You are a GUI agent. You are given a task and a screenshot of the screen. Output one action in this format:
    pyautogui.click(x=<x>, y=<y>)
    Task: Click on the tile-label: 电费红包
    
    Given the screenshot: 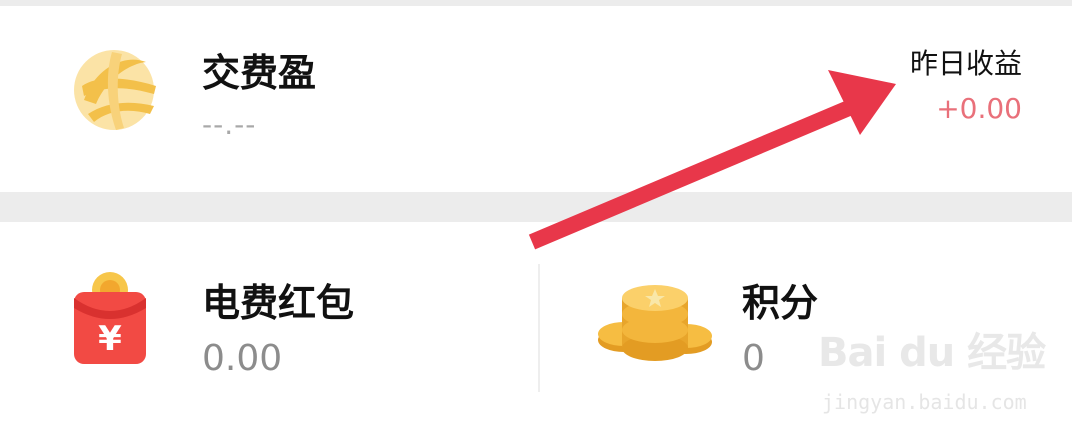 What is the action you would take?
    pyautogui.click(x=278, y=303)
    